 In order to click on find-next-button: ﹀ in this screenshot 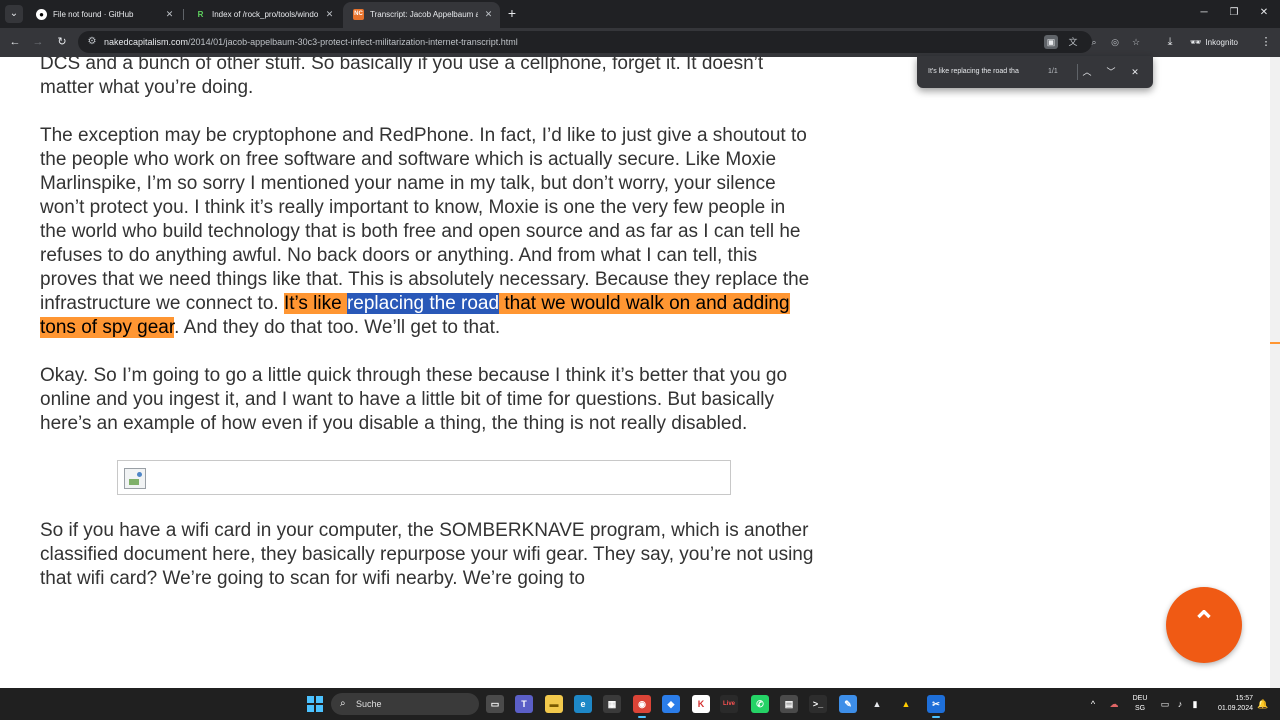, I will do `click(1111, 72)`.